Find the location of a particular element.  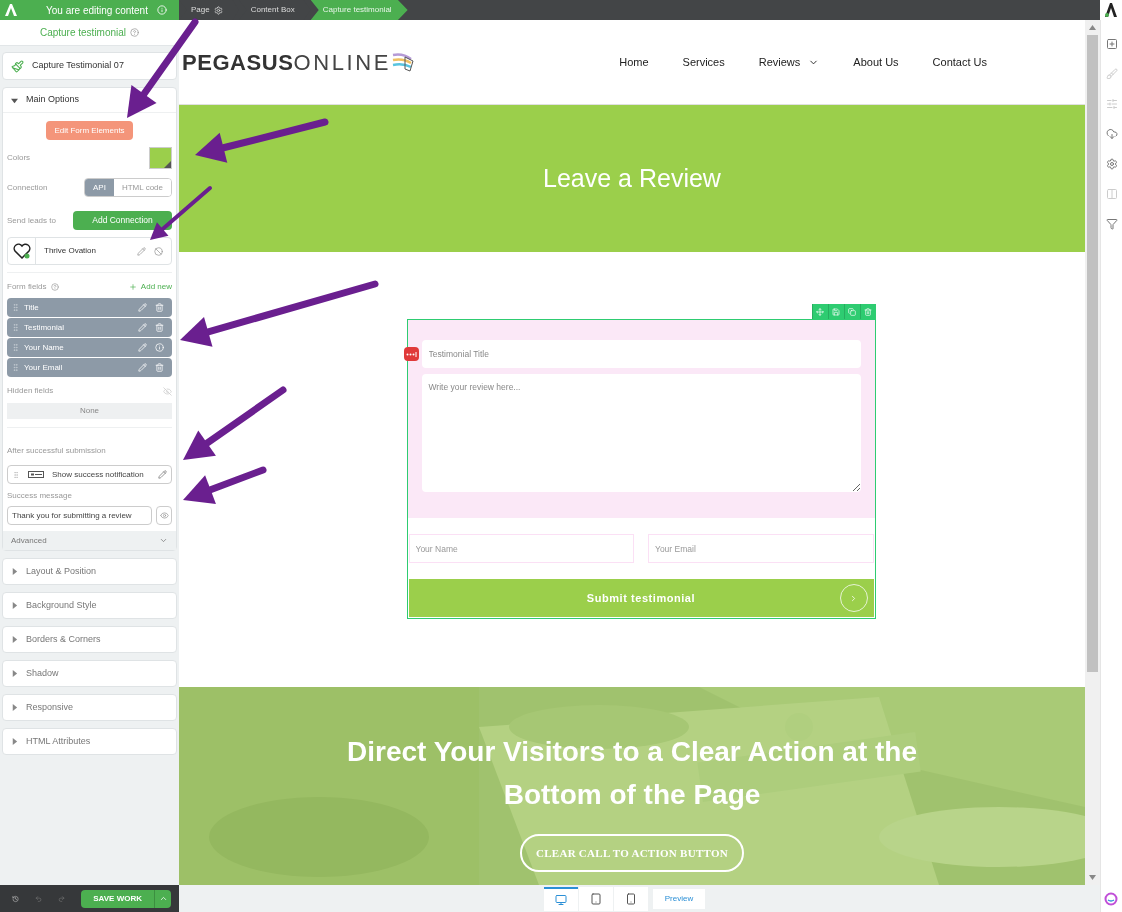

color-swatch is located at coordinates (160, 158).